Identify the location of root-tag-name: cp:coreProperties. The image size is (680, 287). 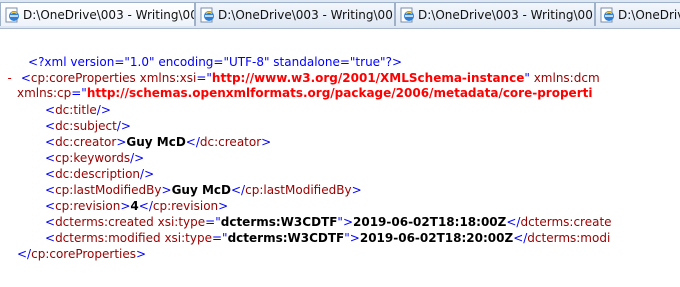
(83, 78).